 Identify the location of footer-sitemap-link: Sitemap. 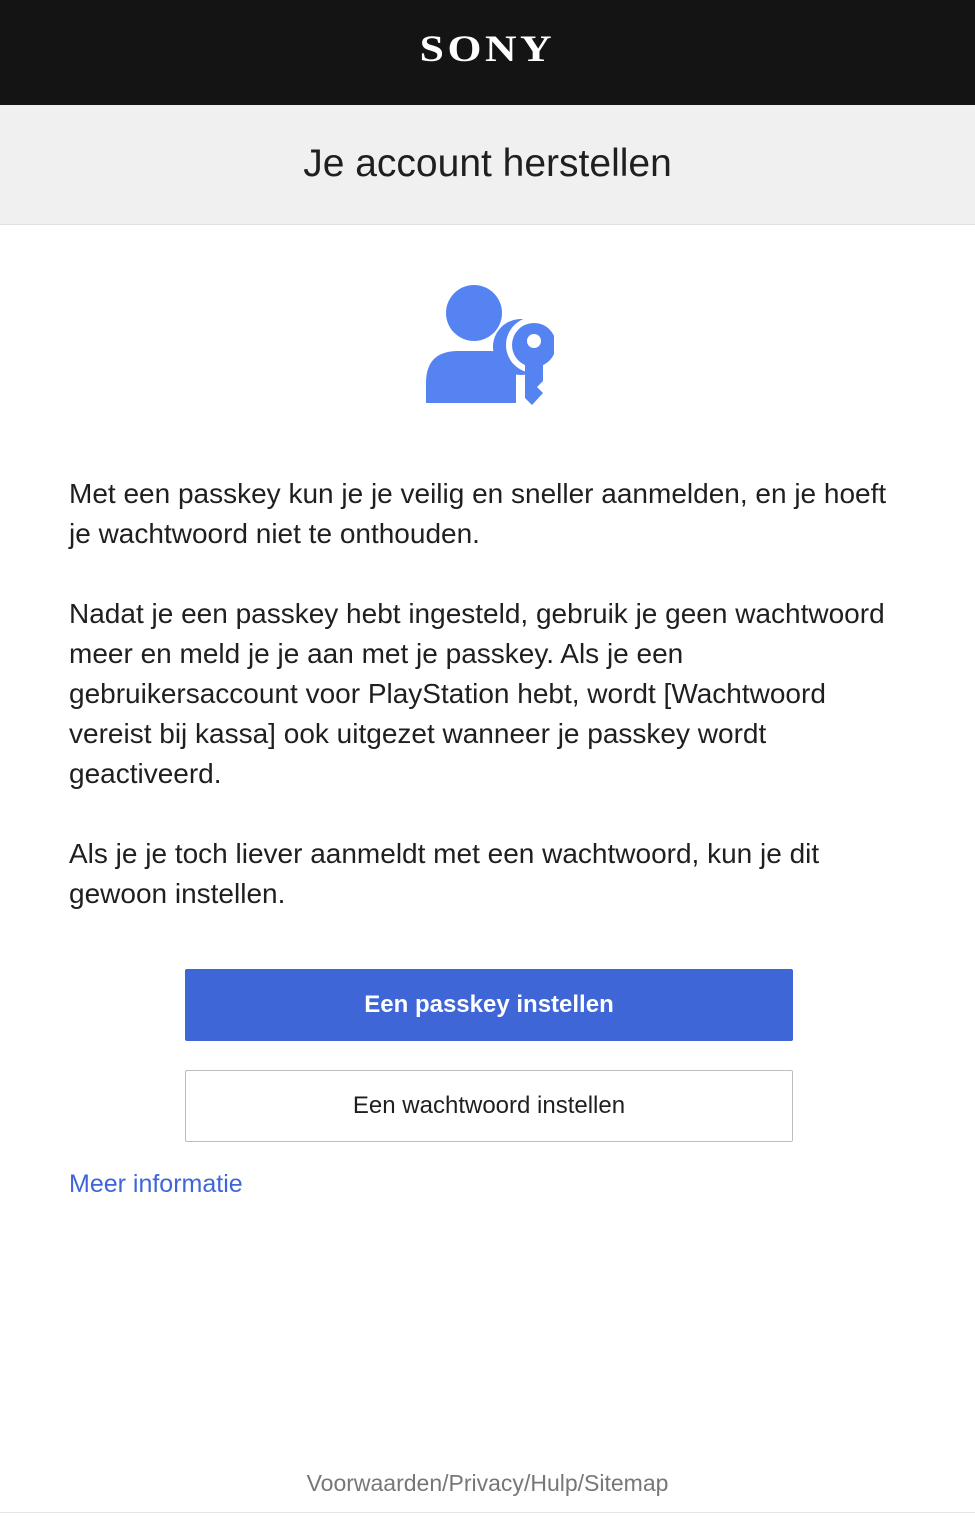
(626, 1483).